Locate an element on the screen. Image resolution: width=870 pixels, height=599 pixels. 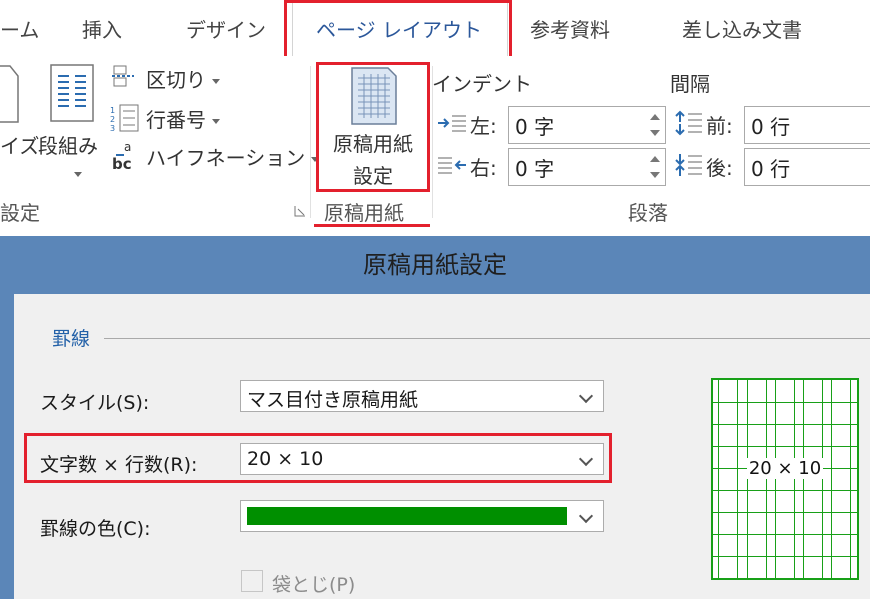
highlight-grid-size-row is located at coordinates (318, 458).